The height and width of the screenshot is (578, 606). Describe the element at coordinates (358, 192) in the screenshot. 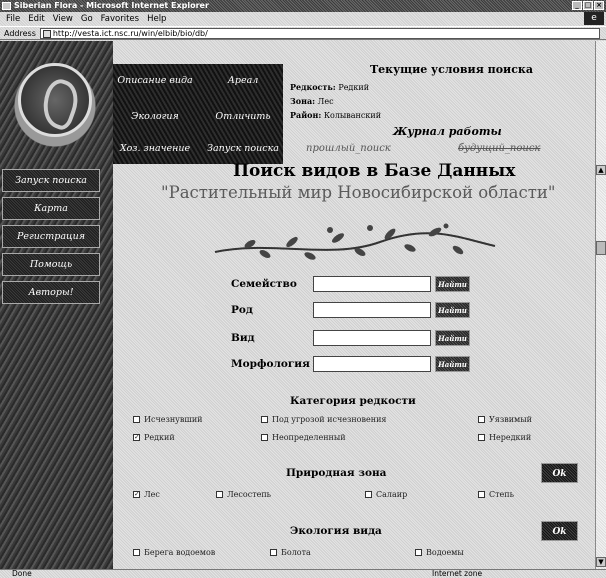

I see `page-subtitle: "Растительный мир Новосибирской области"` at that location.